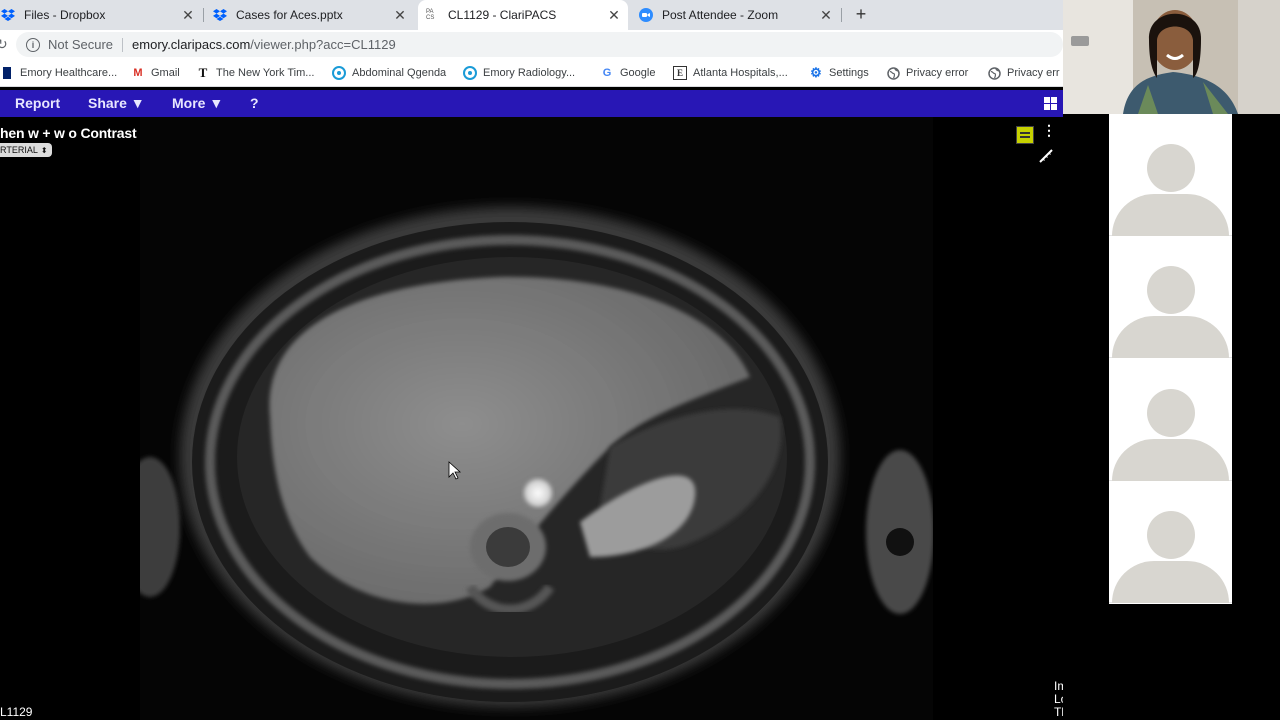 The image size is (1280, 720). Describe the element at coordinates (646, 15) in the screenshot. I see `zoom-icon` at that location.